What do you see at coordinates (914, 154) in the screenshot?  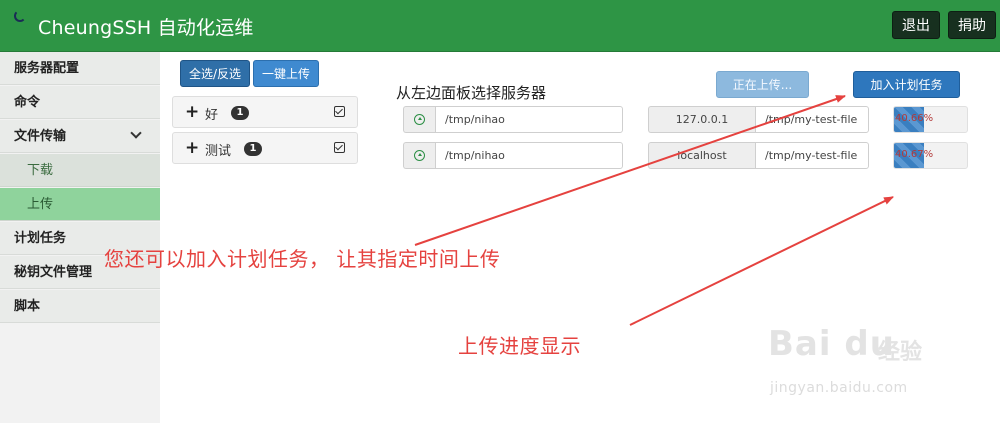 I see `progress-text: 40.67%` at bounding box center [914, 154].